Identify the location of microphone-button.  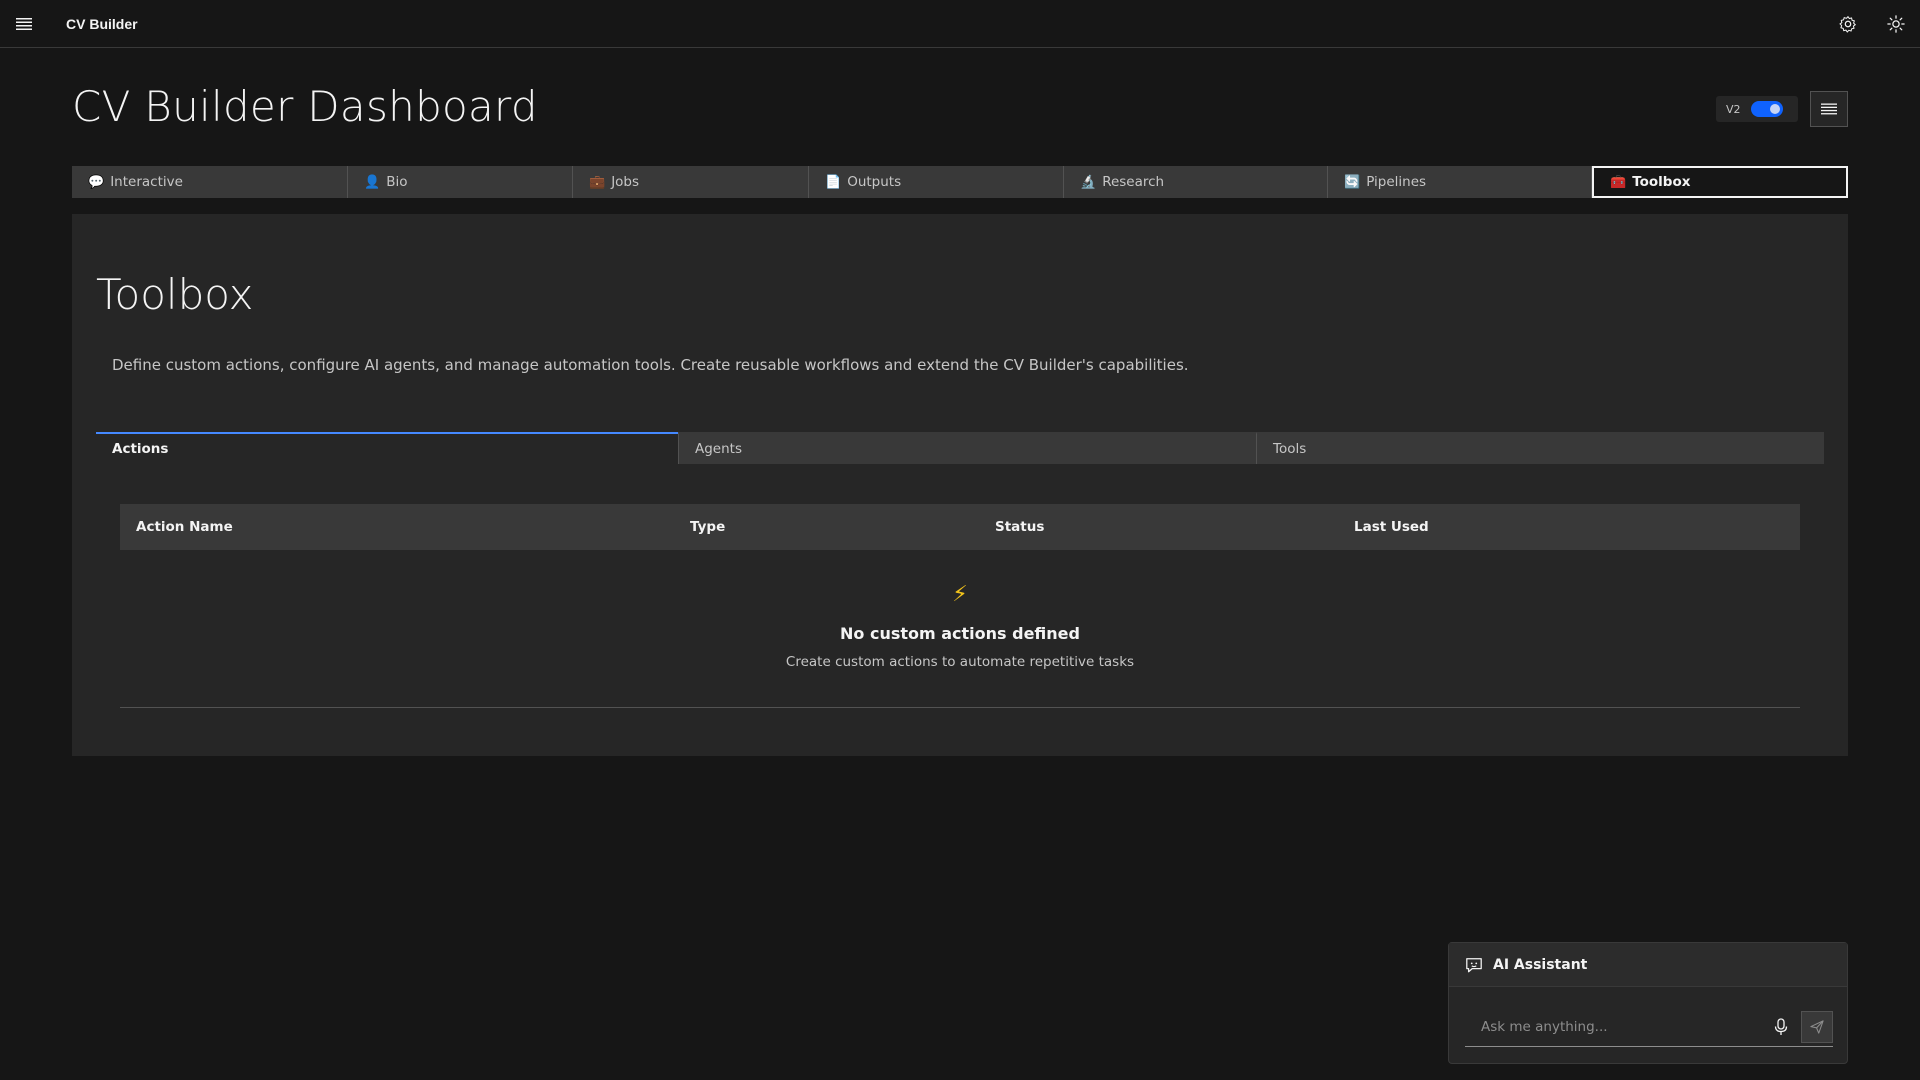
(1781, 1027).